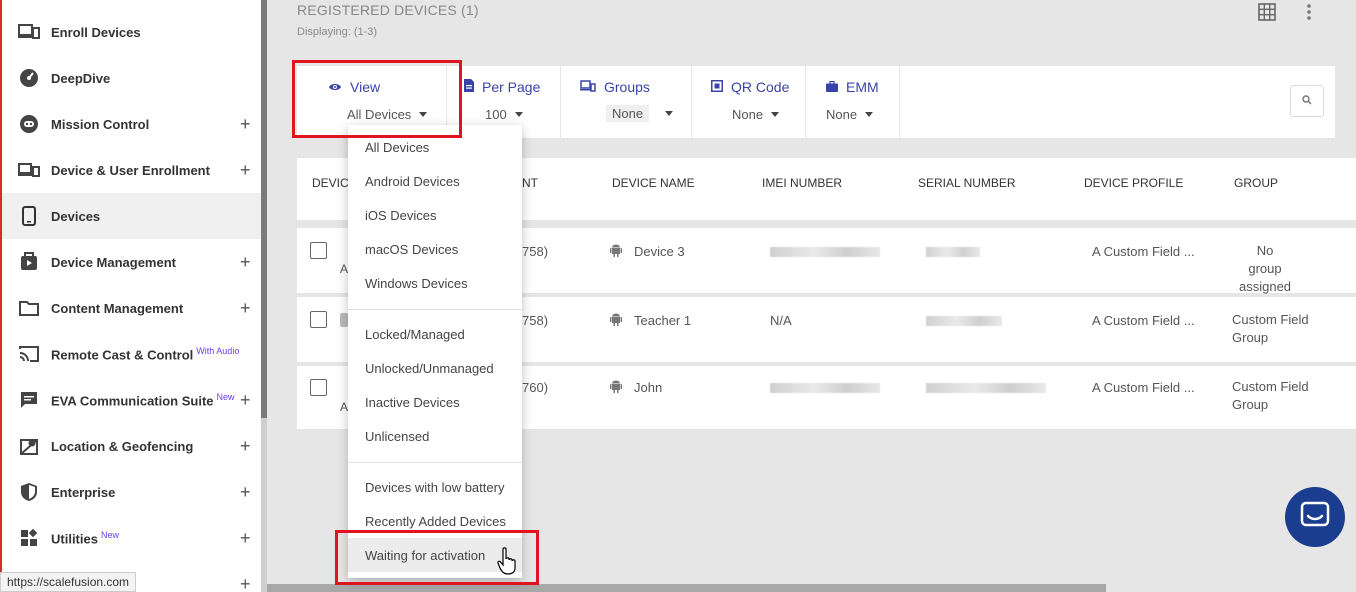 Image resolution: width=1356 pixels, height=592 pixels. Describe the element at coordinates (967, 183) in the screenshot. I see `column-header-serial: SERIAL NUMBER` at that location.